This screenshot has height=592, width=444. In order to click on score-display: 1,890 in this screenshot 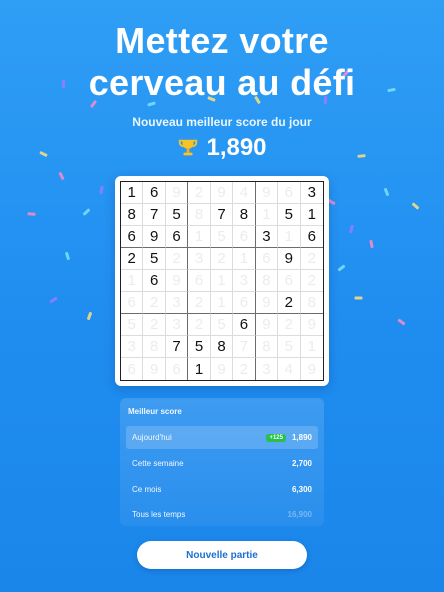, I will do `click(222, 148)`.